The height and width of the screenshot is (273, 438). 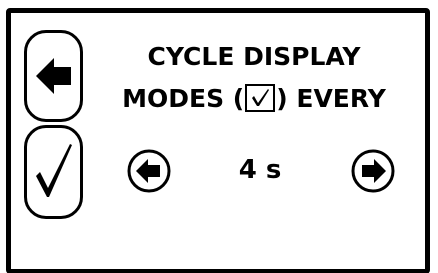 I want to click on next-interval-button, so click(x=373, y=171).